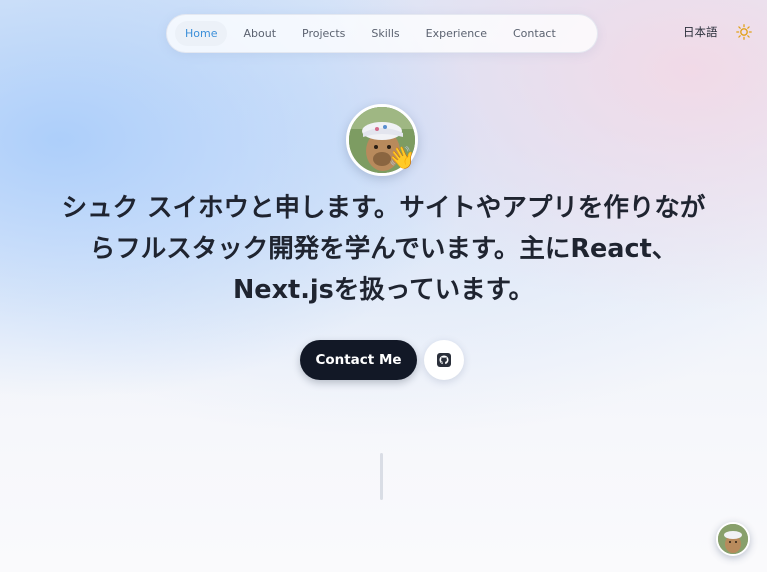 The width and height of the screenshot is (767, 572). What do you see at coordinates (700, 32) in the screenshot?
I see `language-switch: 日本語` at bounding box center [700, 32].